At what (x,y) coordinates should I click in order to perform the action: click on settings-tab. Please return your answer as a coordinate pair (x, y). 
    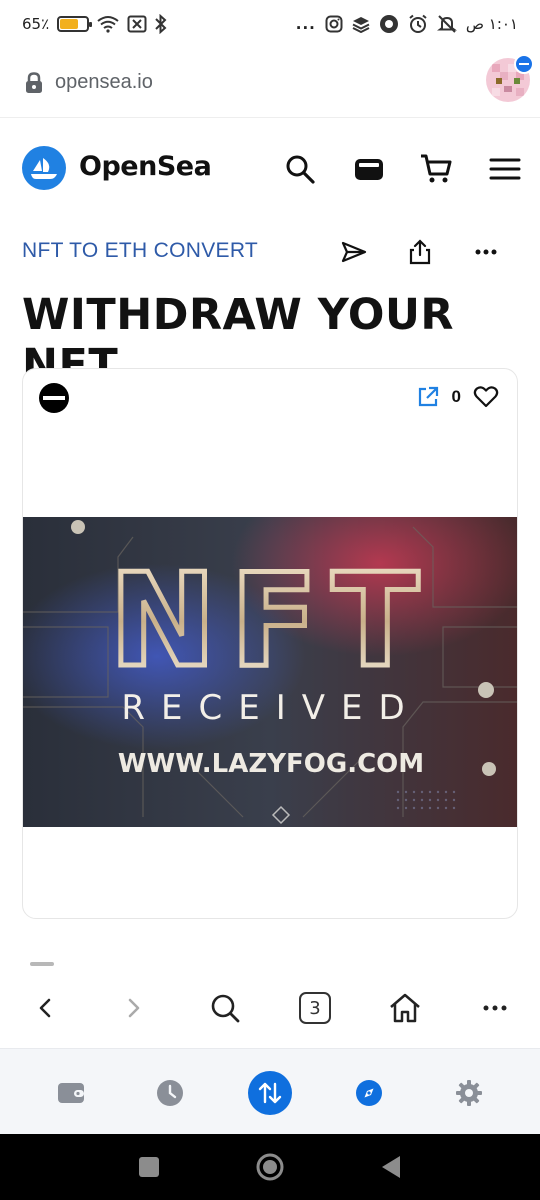
    Looking at the image, I should click on (469, 1093).